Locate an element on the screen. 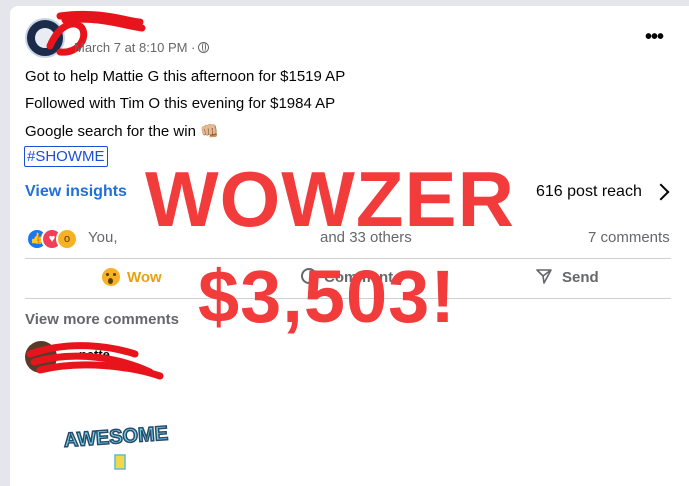 Image resolution: width=689 pixels, height=486 pixels. svg-text: AWESOME is located at coordinates (116, 437).